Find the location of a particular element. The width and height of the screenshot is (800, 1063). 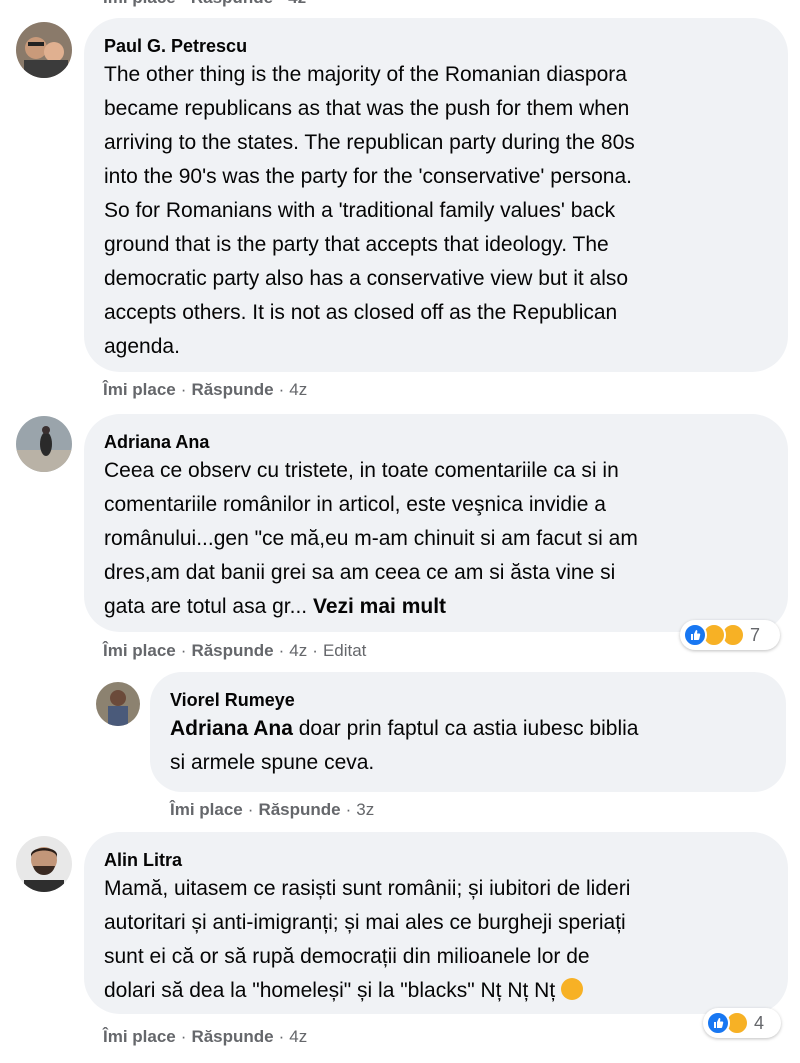

avatar-alin is located at coordinates (44, 864).